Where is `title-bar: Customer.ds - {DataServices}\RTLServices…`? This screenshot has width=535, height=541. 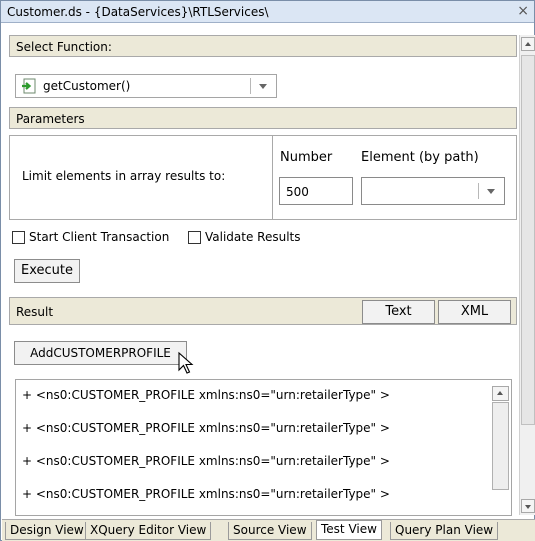
title-bar: Customer.ds - {DataServices}\RTLServices… is located at coordinates (267, 12).